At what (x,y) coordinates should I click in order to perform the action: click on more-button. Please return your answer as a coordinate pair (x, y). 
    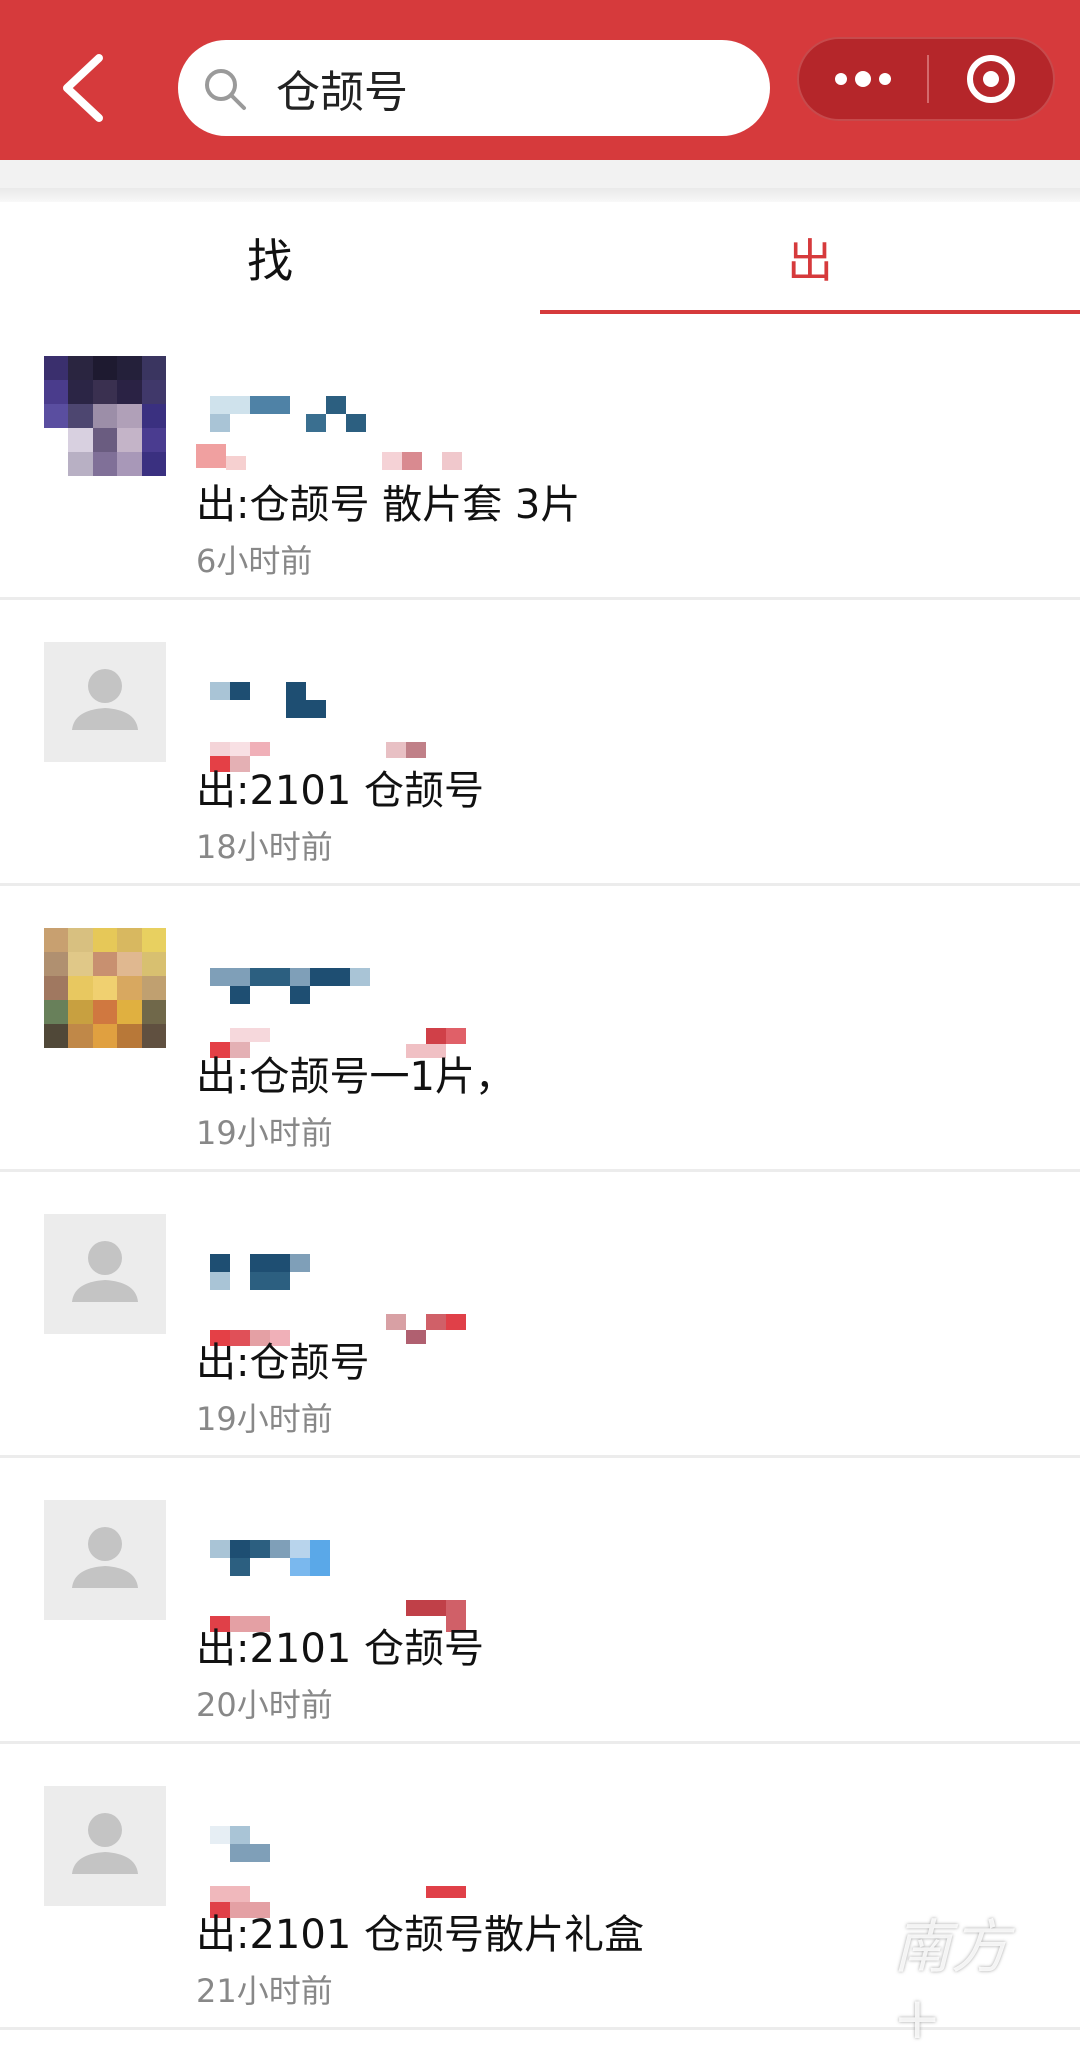
    Looking at the image, I should click on (863, 79).